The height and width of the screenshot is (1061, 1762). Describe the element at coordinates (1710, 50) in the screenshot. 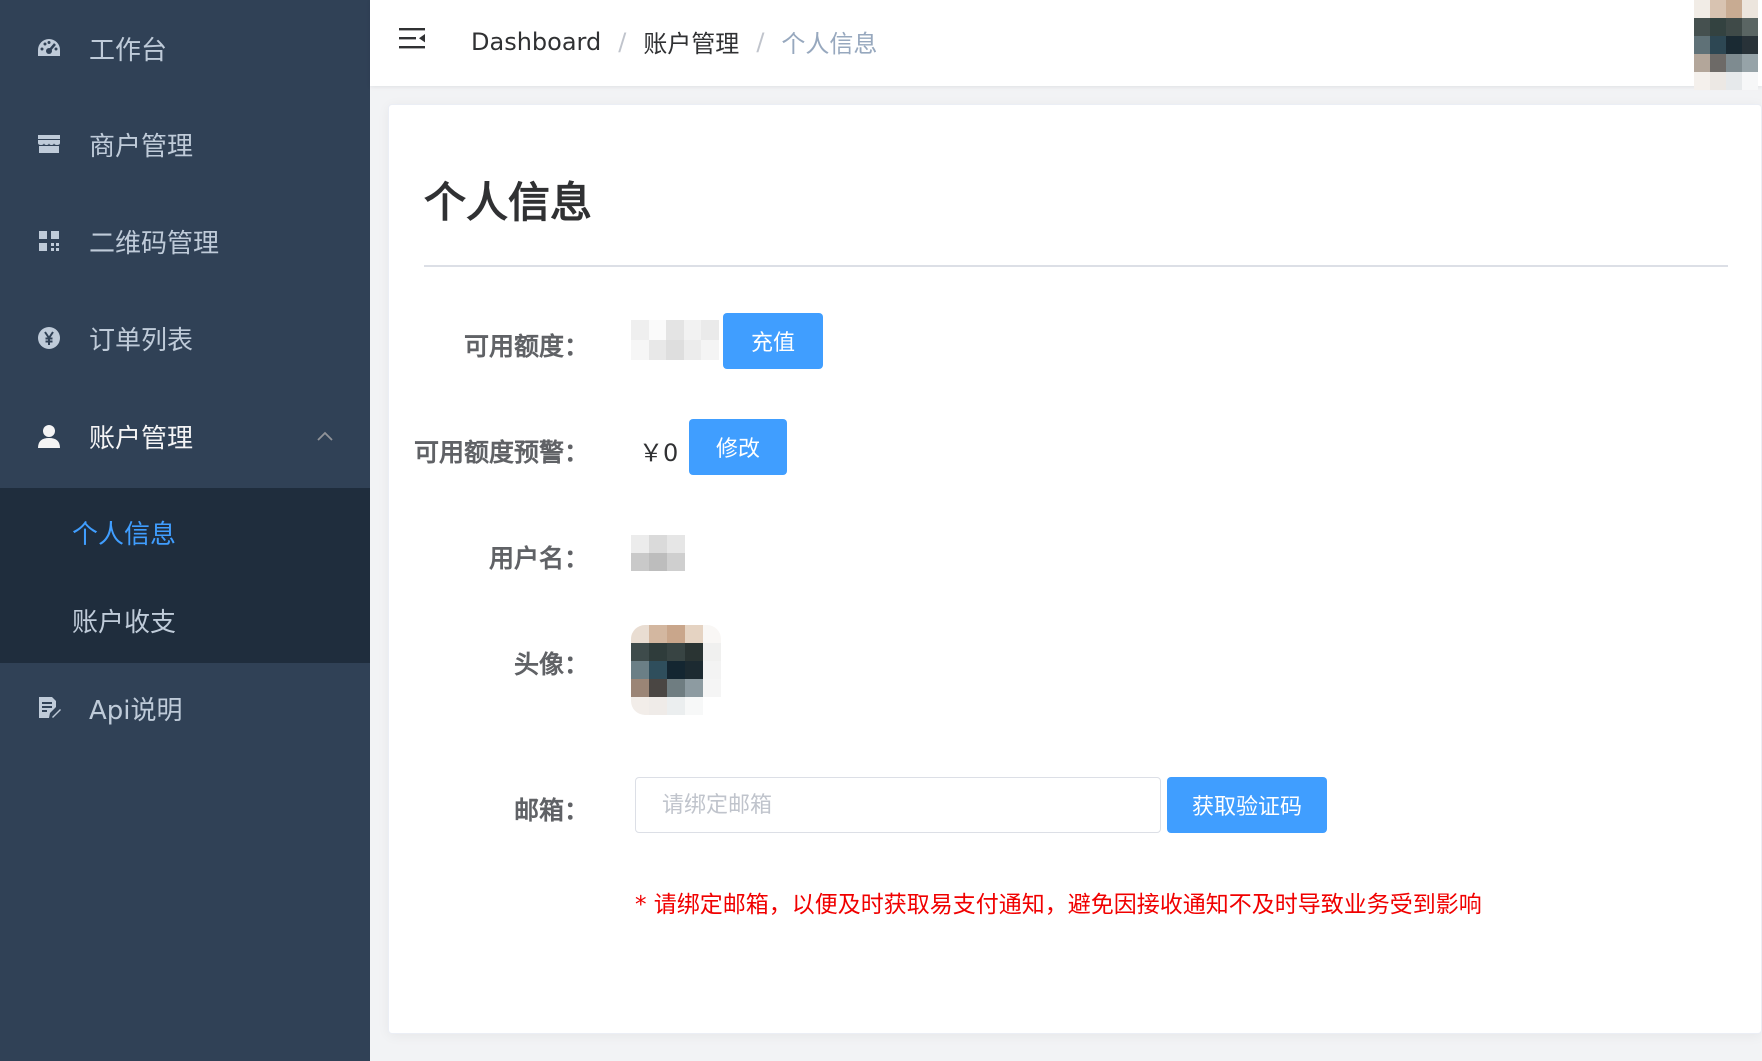

I see `user-avatar-menu` at that location.